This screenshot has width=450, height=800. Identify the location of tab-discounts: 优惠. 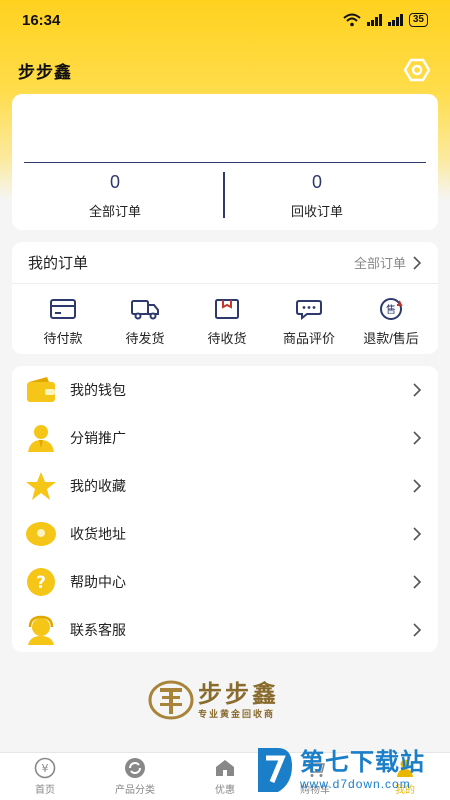
(225, 776).